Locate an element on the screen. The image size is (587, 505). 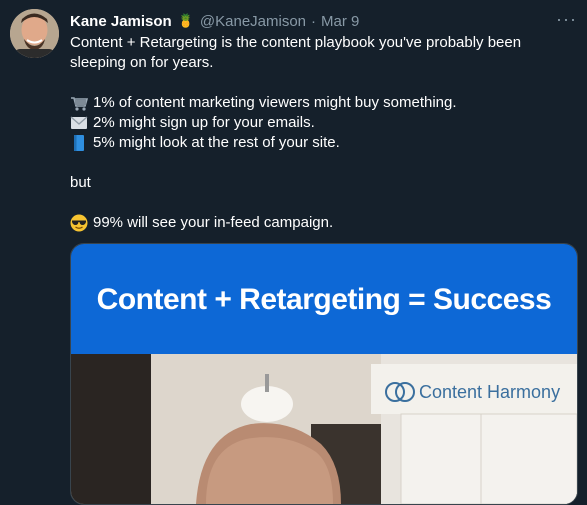
shopping-cart-icon is located at coordinates (79, 103).